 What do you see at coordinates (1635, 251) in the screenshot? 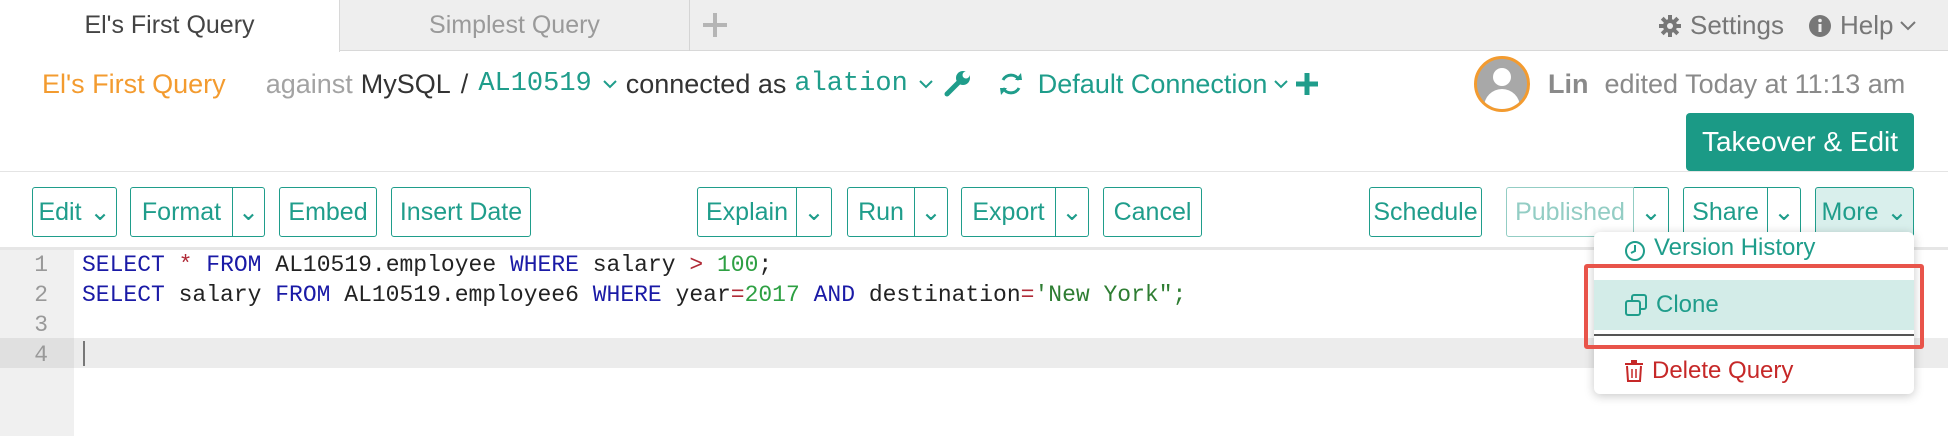
I see `clock-icon` at bounding box center [1635, 251].